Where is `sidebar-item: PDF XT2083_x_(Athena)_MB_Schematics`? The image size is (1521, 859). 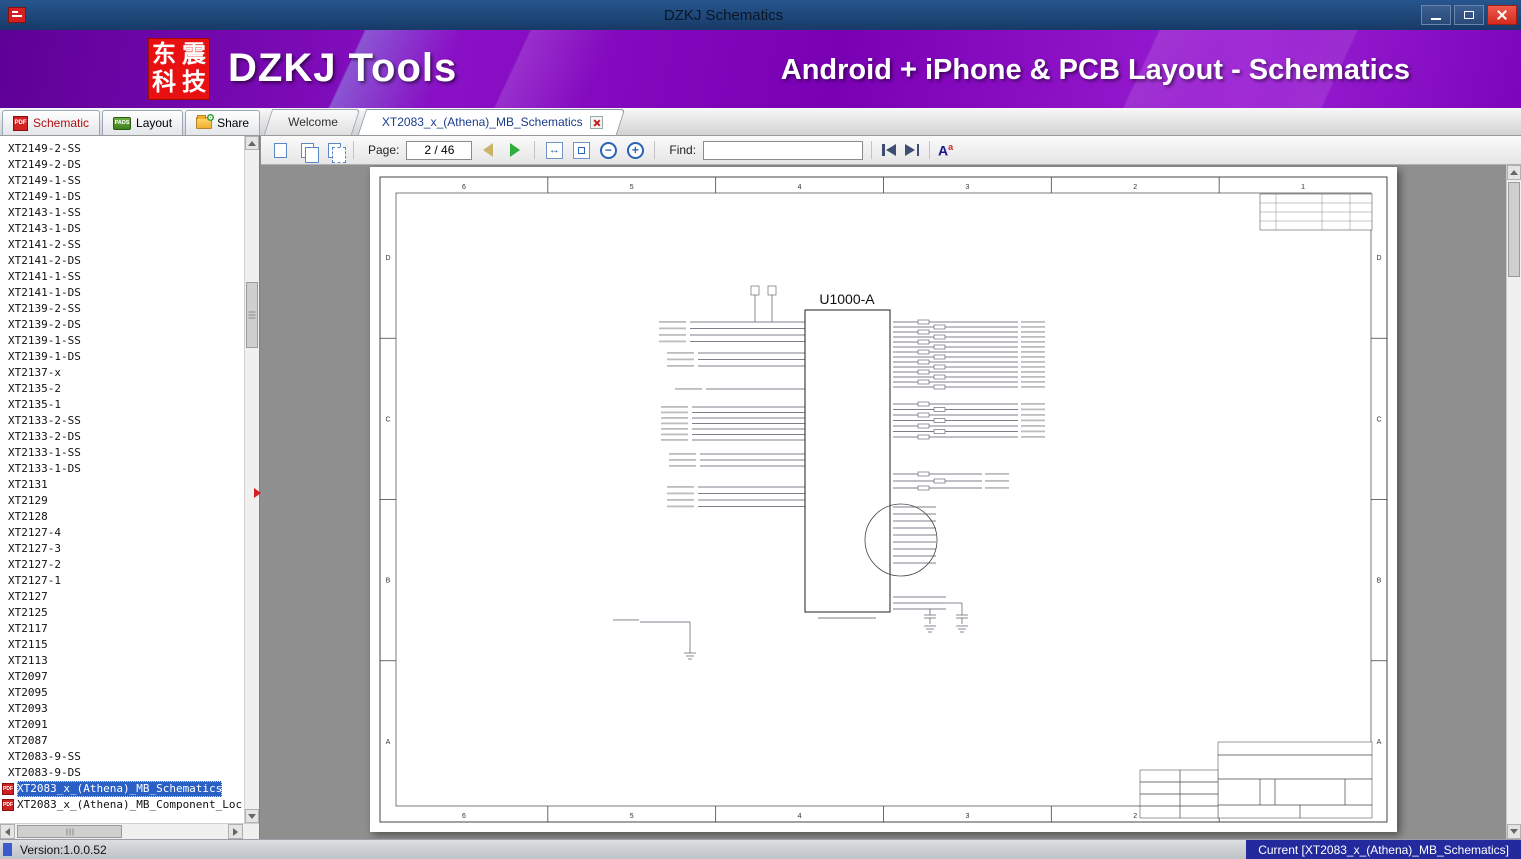 sidebar-item: PDF XT2083_x_(Athena)_MB_Schematics is located at coordinates (122, 789).